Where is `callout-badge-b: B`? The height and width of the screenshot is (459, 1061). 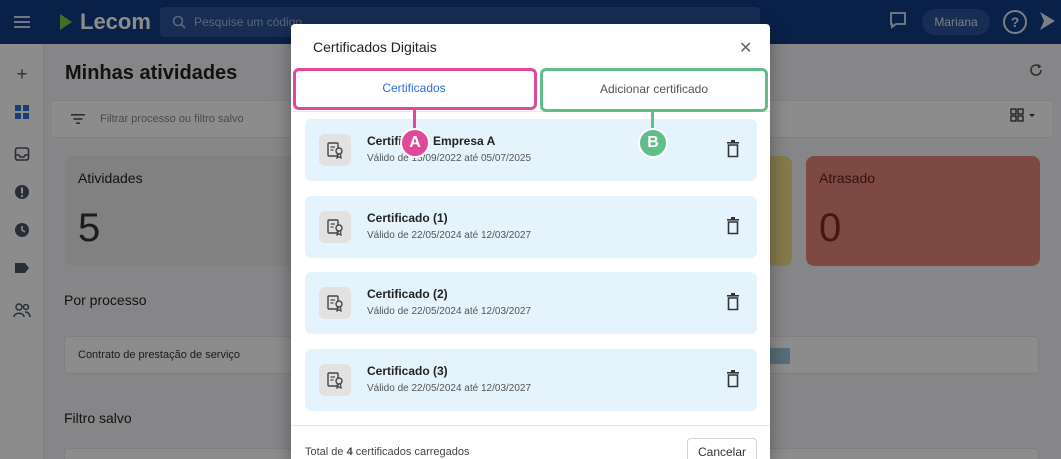
callout-badge-b: B is located at coordinates (653, 143).